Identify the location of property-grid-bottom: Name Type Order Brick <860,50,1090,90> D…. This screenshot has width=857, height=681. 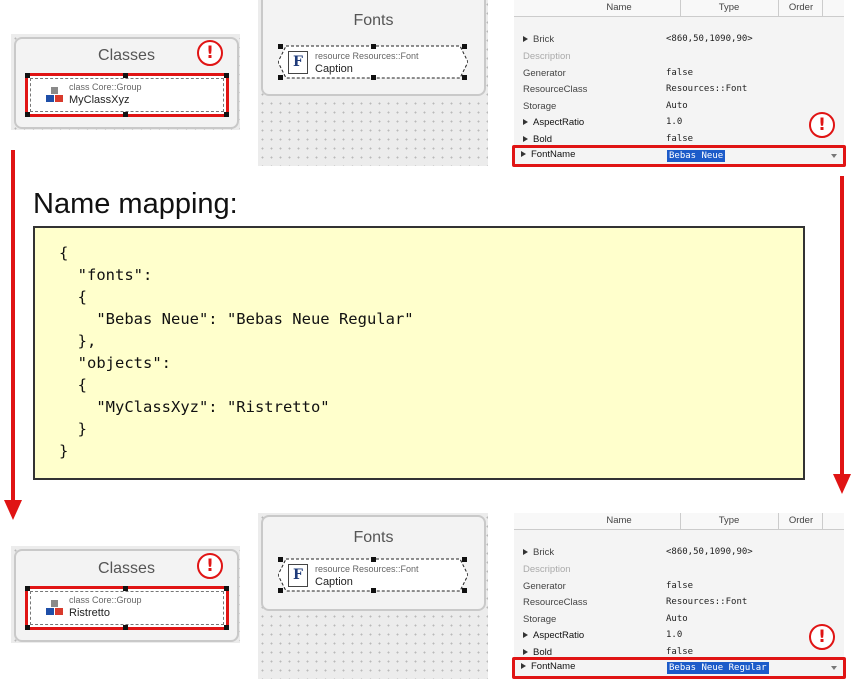
(679, 596).